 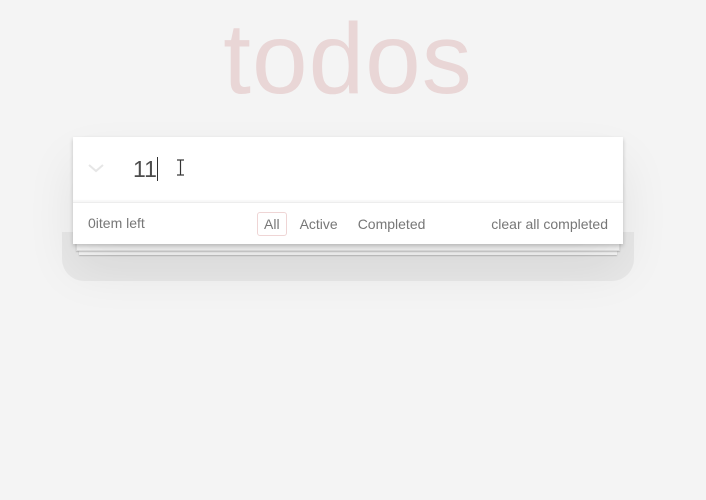 I want to click on filter-all: All, so click(x=272, y=224).